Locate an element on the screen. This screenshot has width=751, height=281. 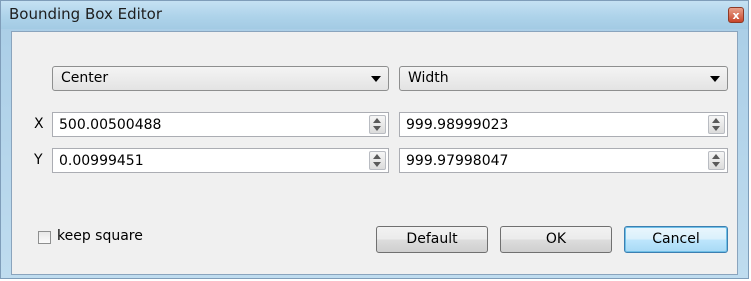
cancel-button: Cancel is located at coordinates (676, 239).